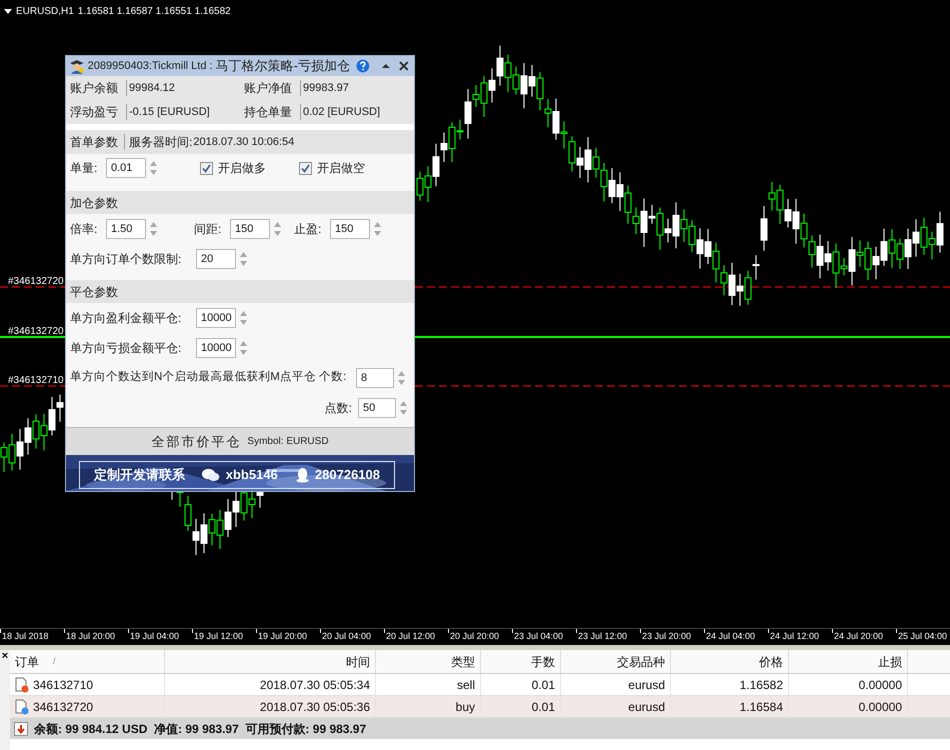  Describe the element at coordinates (91, 636) in the screenshot. I see `time-label: 18 Jul 20:00` at that location.